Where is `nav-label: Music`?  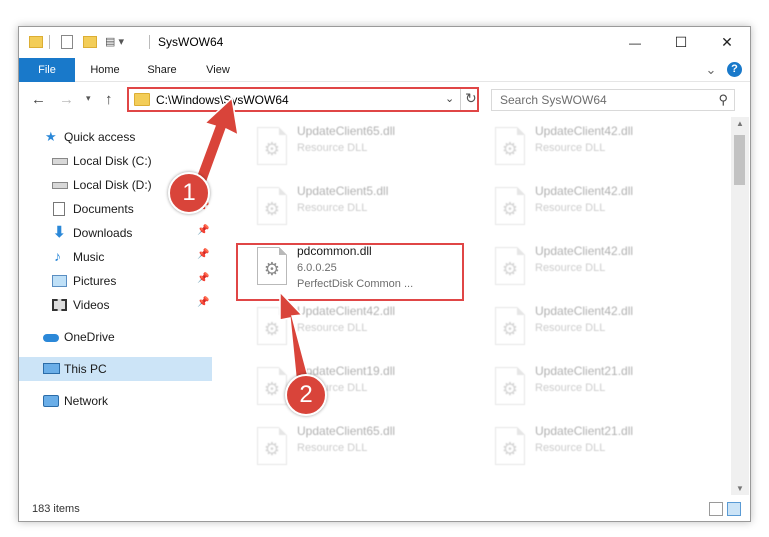 nav-label: Music is located at coordinates (89, 257).